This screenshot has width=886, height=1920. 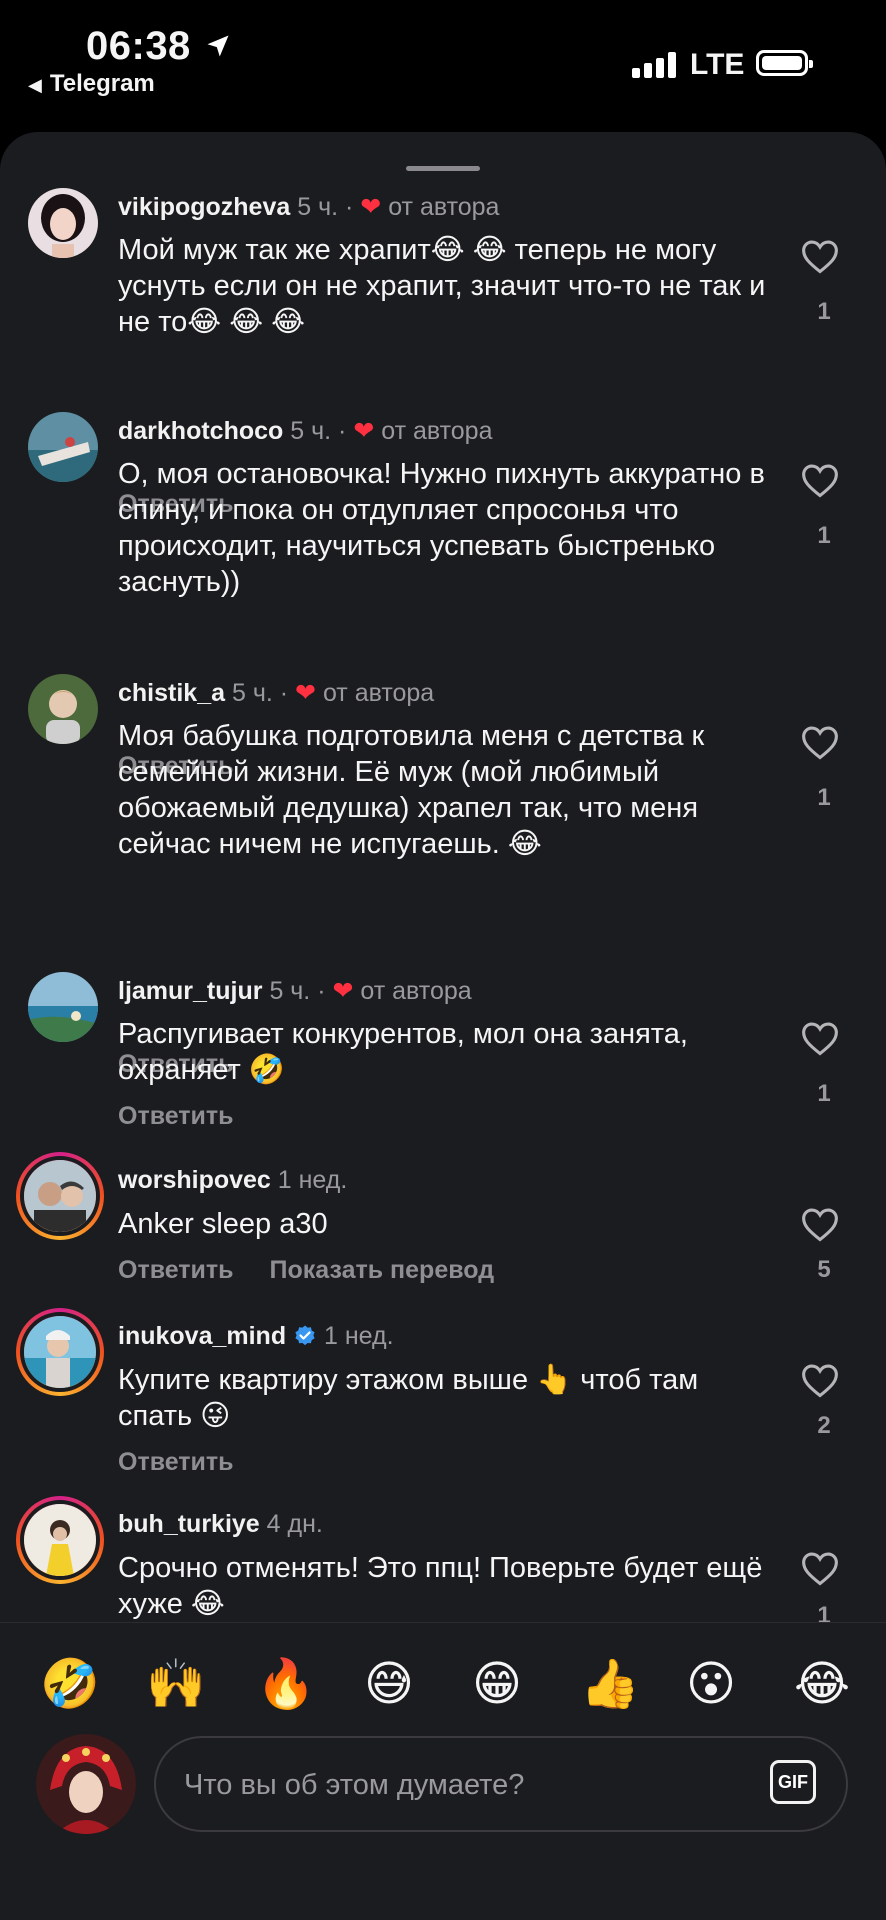 I want to click on comment-meta: ljamur_tujur 5 ч. · ❤ от автора, so click(x=295, y=991).